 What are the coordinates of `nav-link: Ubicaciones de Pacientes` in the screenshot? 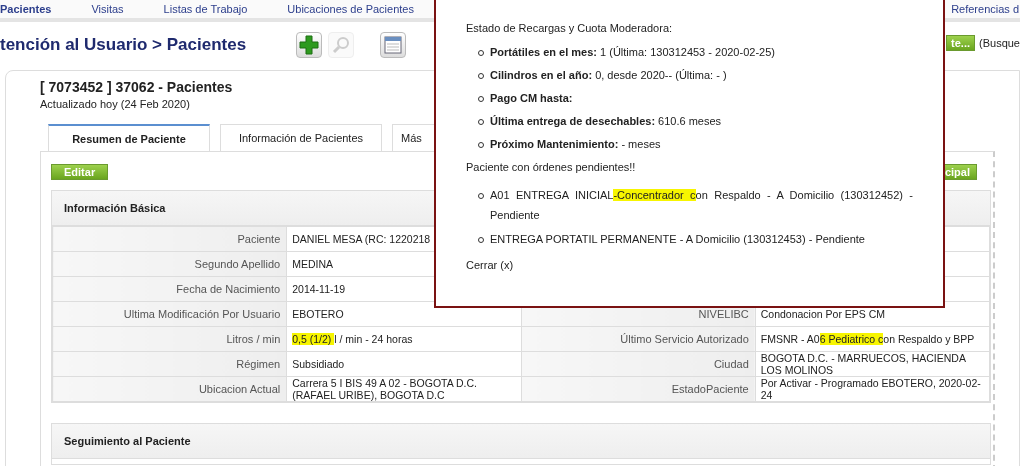 It's located at (350, 9).